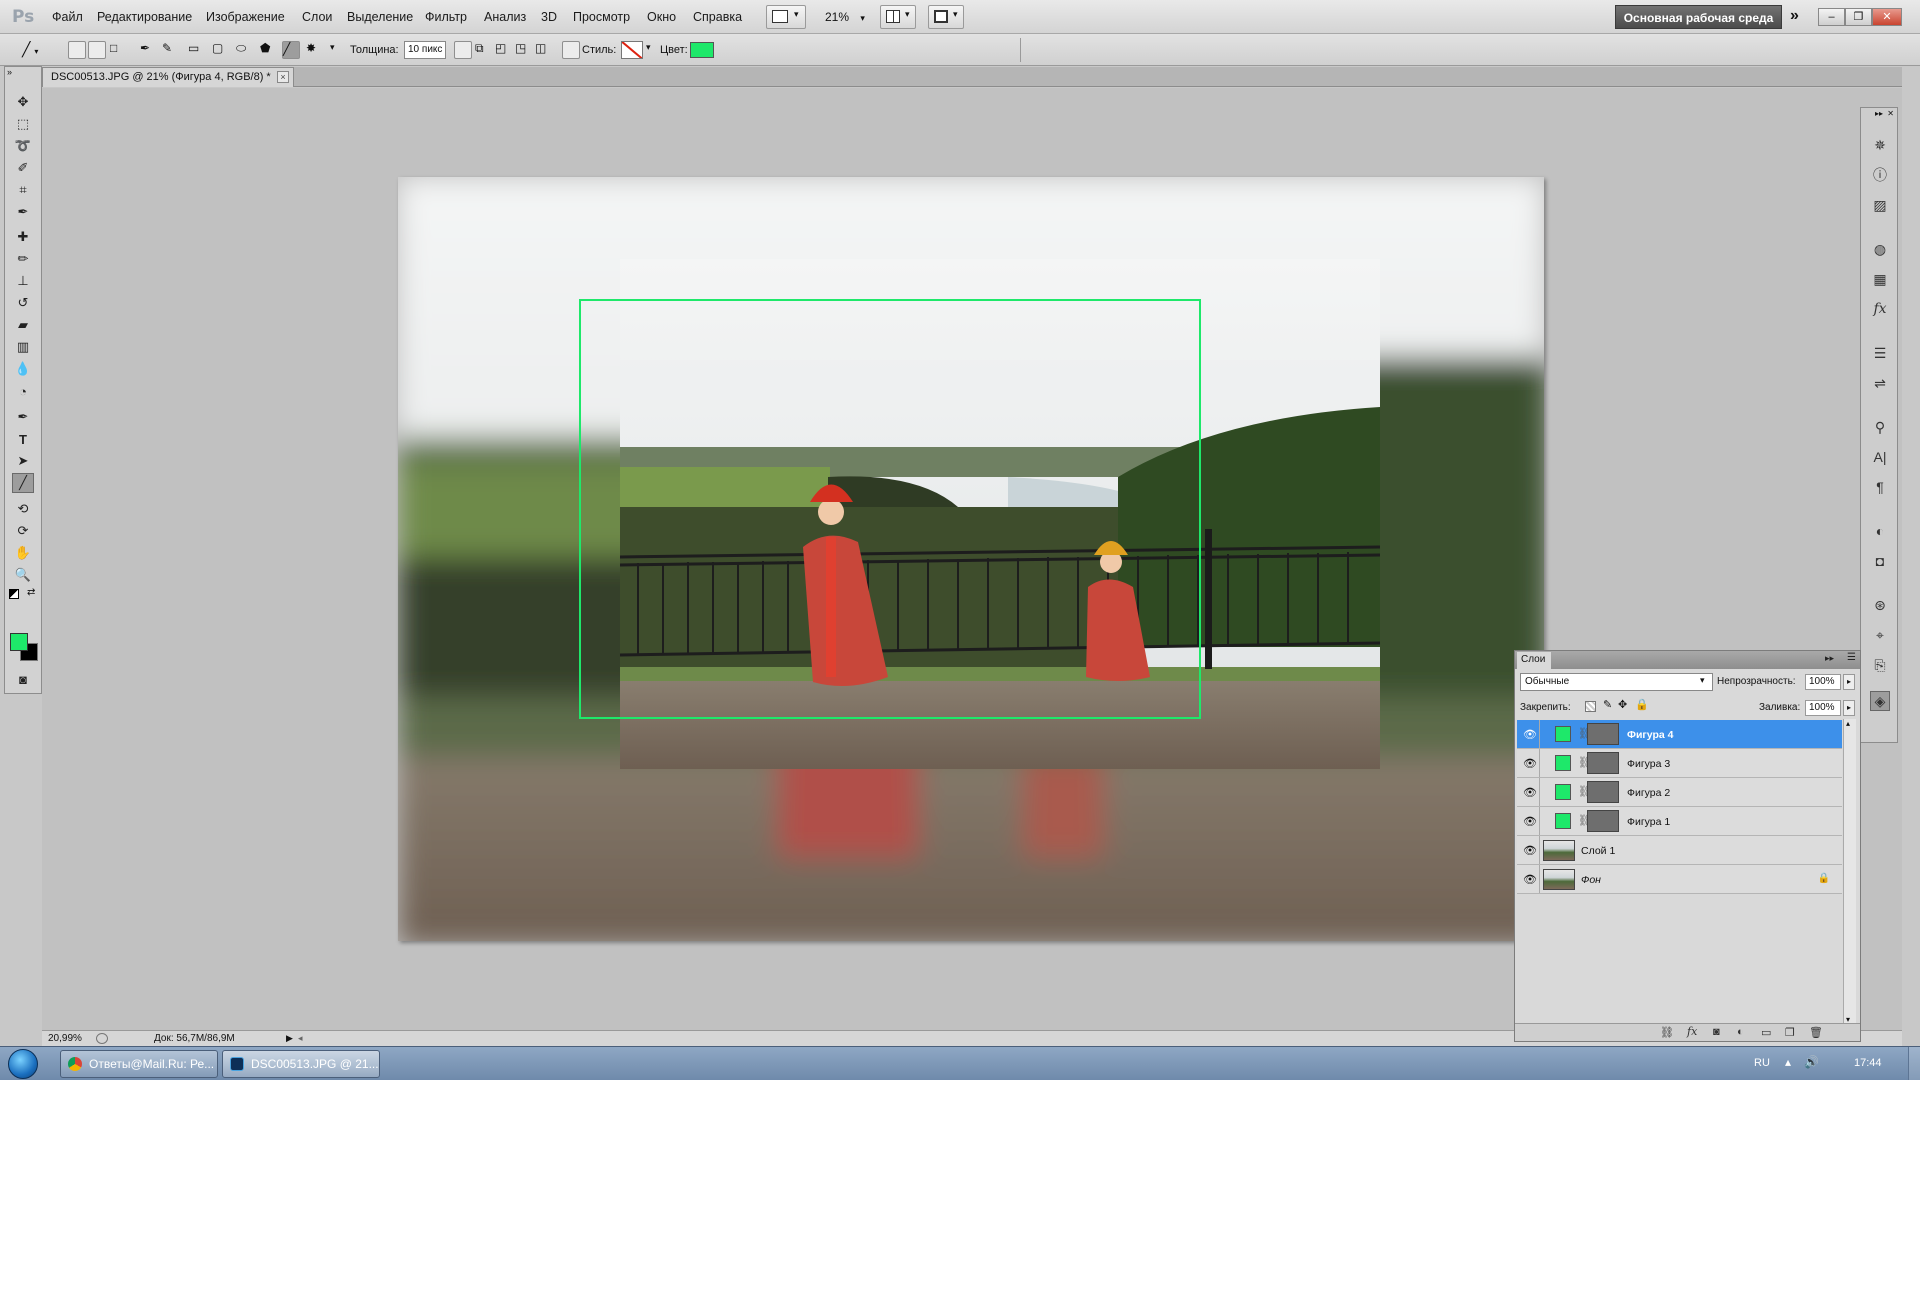 The image size is (1920, 1306). Describe the element at coordinates (1851, 657) in the screenshot. I see `panel-menu-icon: ☰` at that location.